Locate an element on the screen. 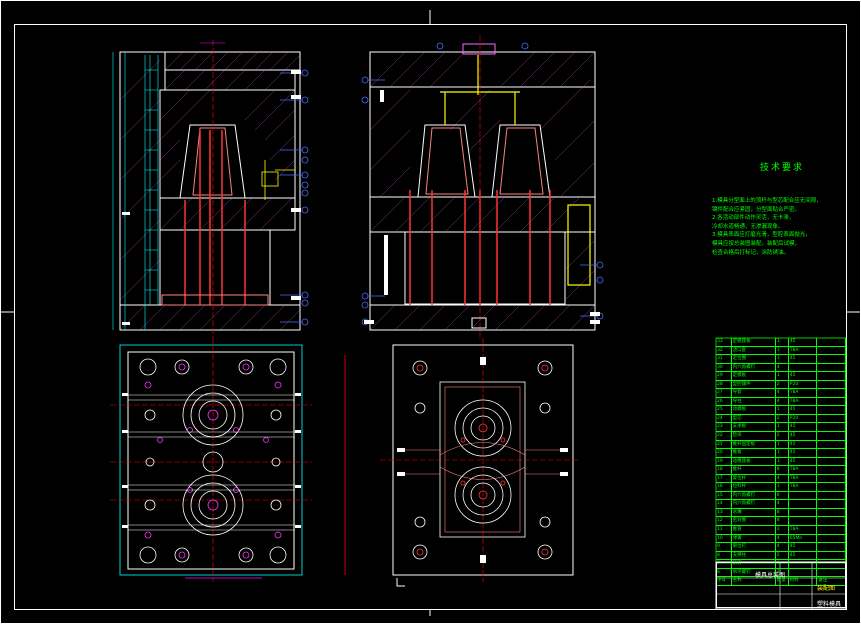 The width and height of the screenshot is (861, 624). bom-row: 26 导柱 4 T8A is located at coordinates (781, 402).